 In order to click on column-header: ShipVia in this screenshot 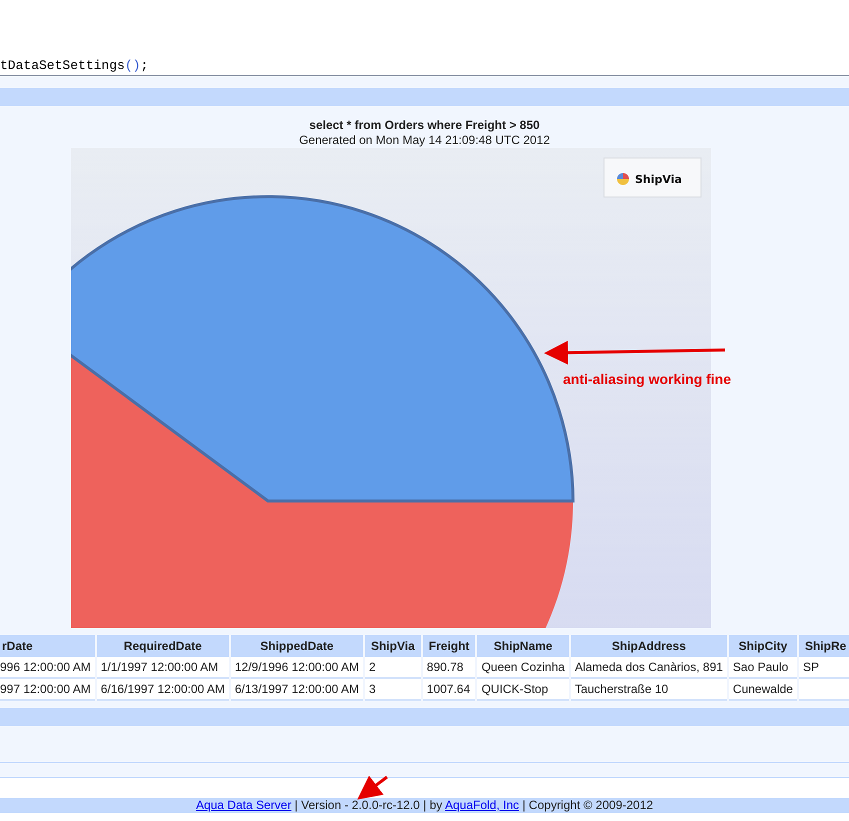, I will do `click(392, 646)`.